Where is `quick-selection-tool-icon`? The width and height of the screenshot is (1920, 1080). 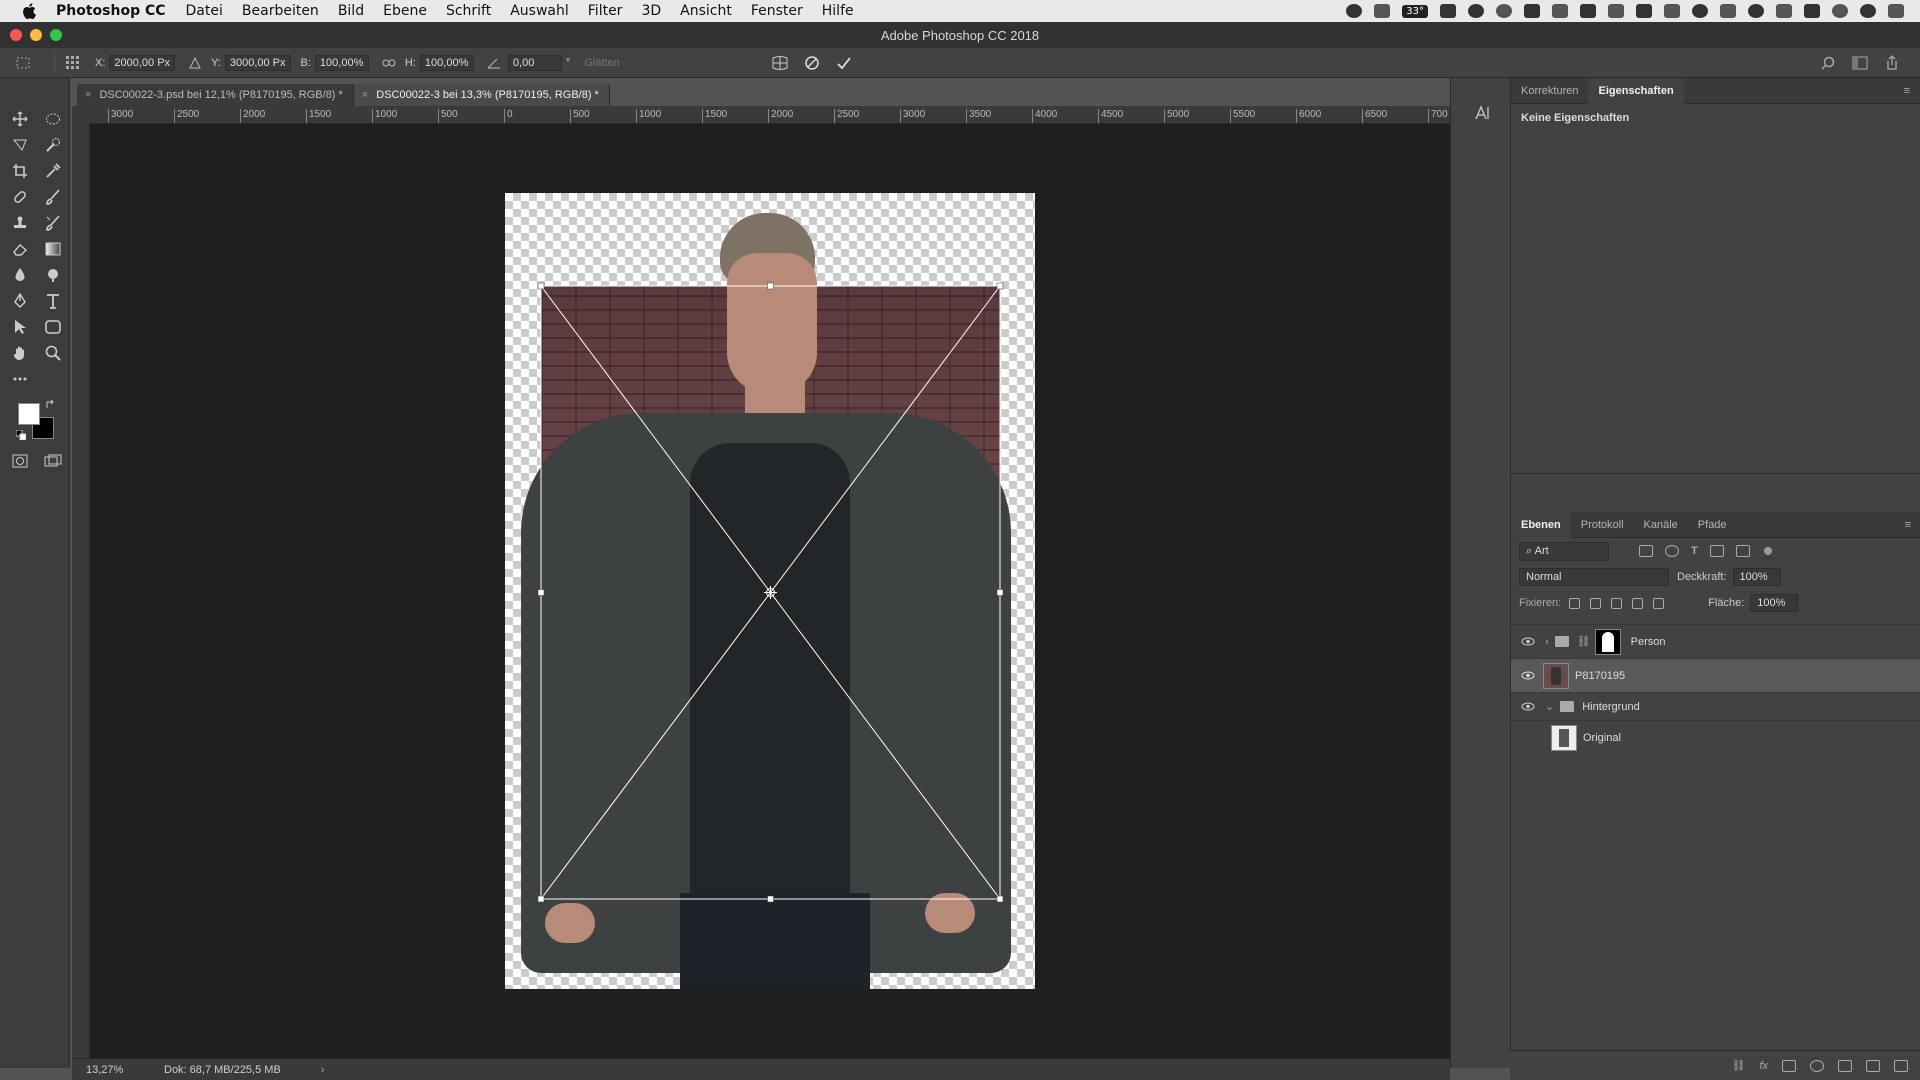 quick-selection-tool-icon is located at coordinates (53, 145).